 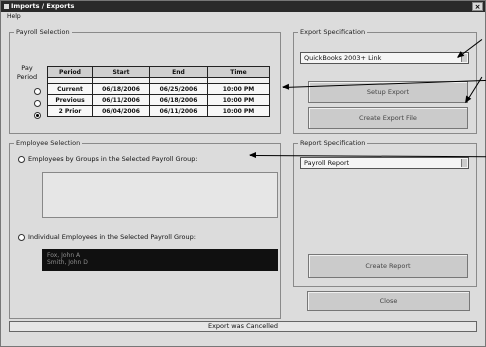 I want to click on create-export-file-button: Create Export File, so click(x=388, y=118).